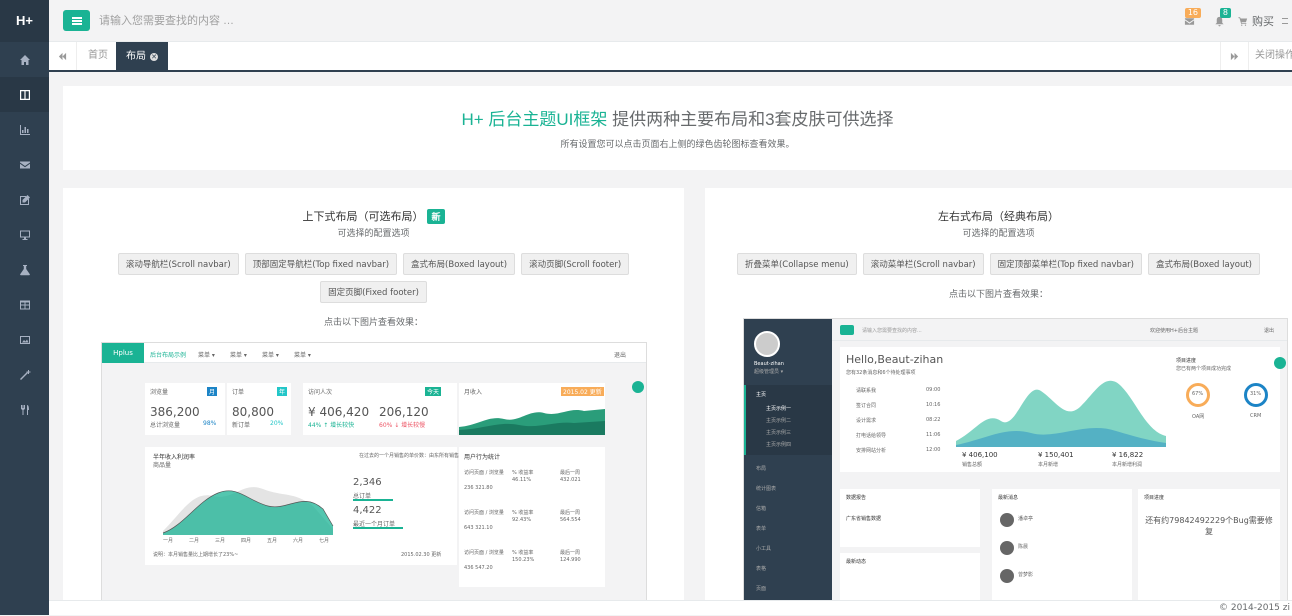 The height and width of the screenshot is (616, 1292). I want to click on menu-toggle-button, so click(76, 20).